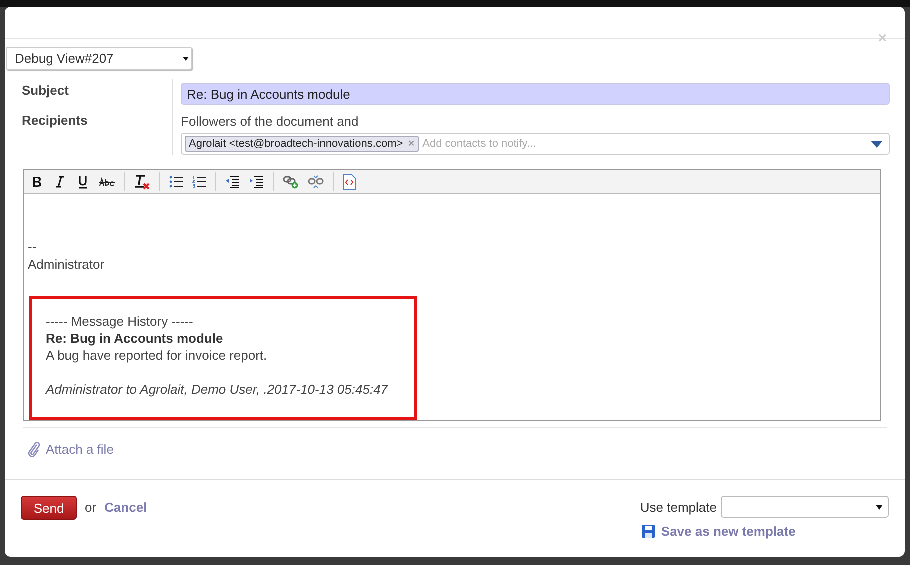  Describe the element at coordinates (120, 321) in the screenshot. I see `history-heading: ----- Message History -----` at that location.